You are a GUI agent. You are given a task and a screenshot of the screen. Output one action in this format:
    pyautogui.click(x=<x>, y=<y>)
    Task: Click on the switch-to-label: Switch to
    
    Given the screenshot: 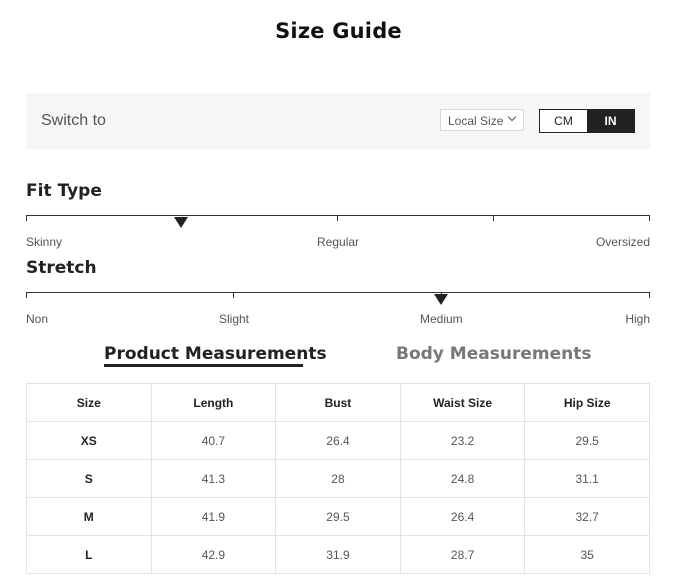 What is the action you would take?
    pyautogui.click(x=73, y=120)
    